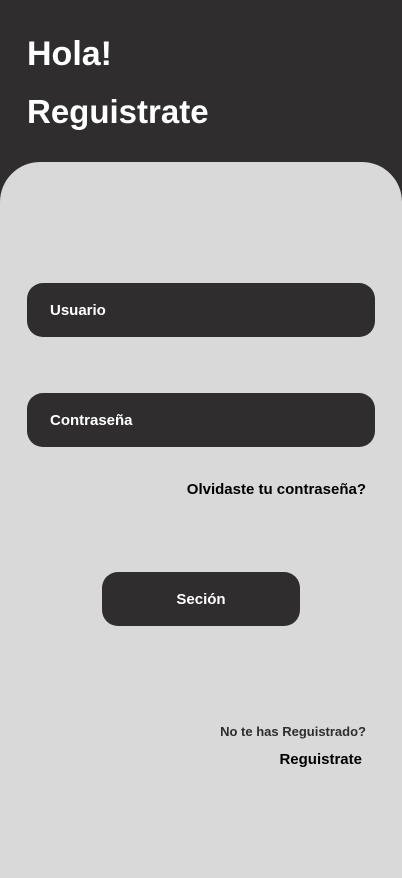 The height and width of the screenshot is (878, 402). Describe the element at coordinates (212, 420) in the screenshot. I see `password-input` at that location.